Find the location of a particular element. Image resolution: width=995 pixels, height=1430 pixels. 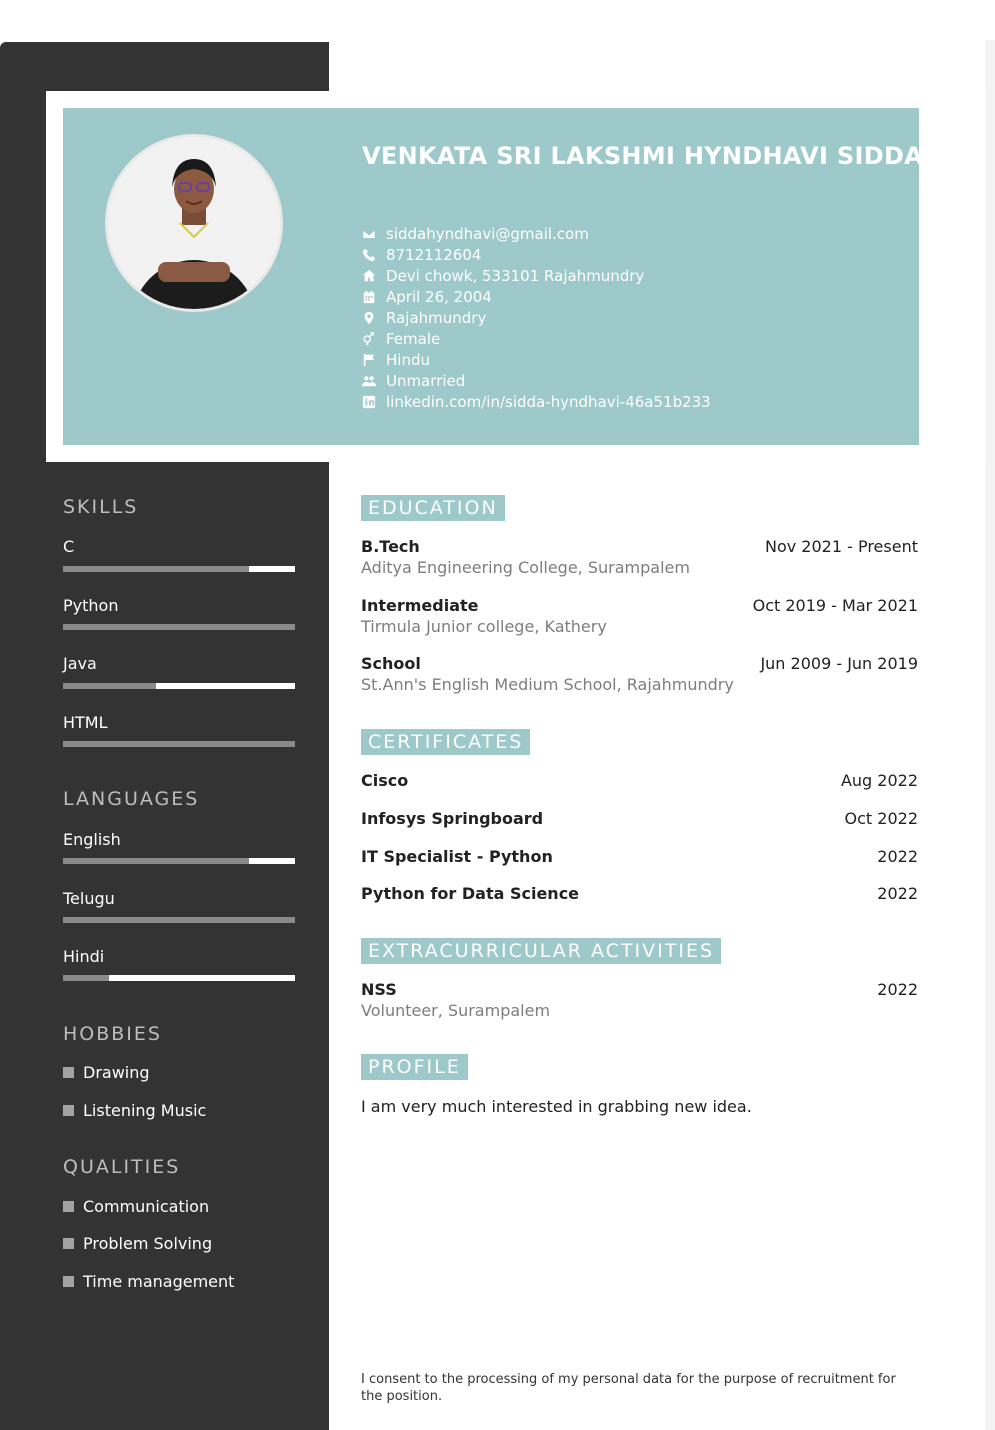

quality-item: Problem Solving is located at coordinates (137, 1243).